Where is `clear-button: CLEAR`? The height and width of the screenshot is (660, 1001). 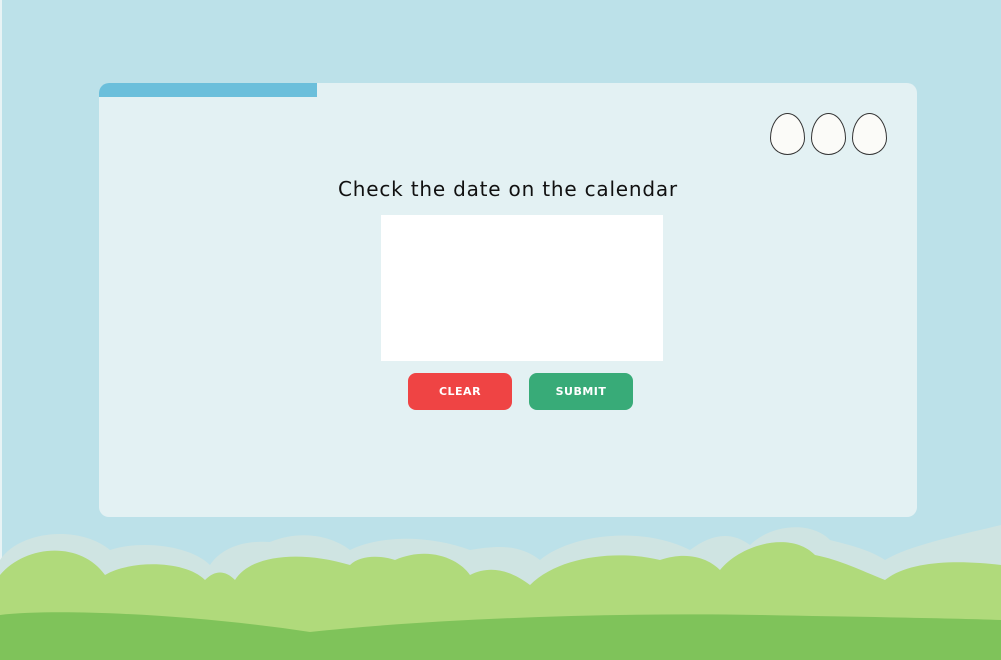 clear-button: CLEAR is located at coordinates (460, 391).